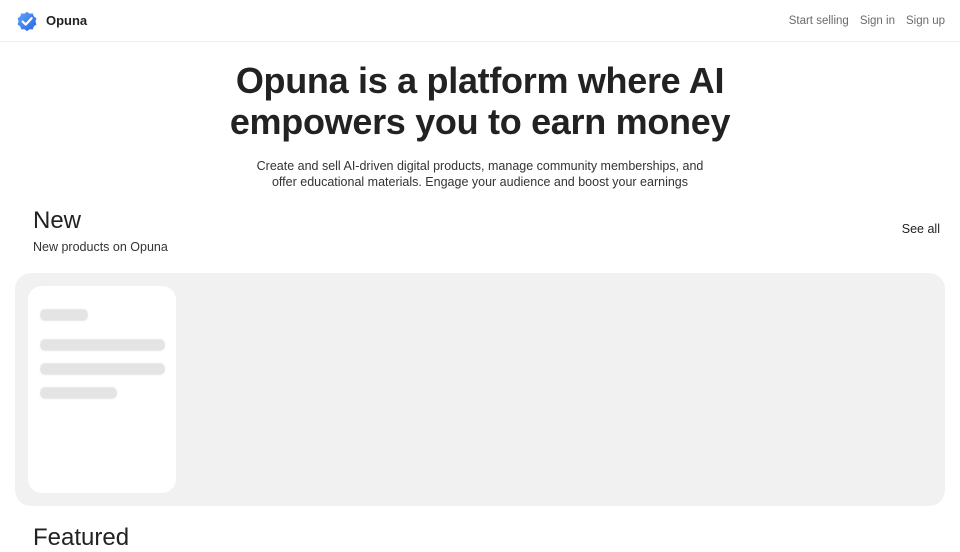 Image resolution: width=960 pixels, height=552 pixels. Describe the element at coordinates (480, 21) in the screenshot. I see `top-navigation-bar: Opuna Start selling Sign in Sign up` at that location.